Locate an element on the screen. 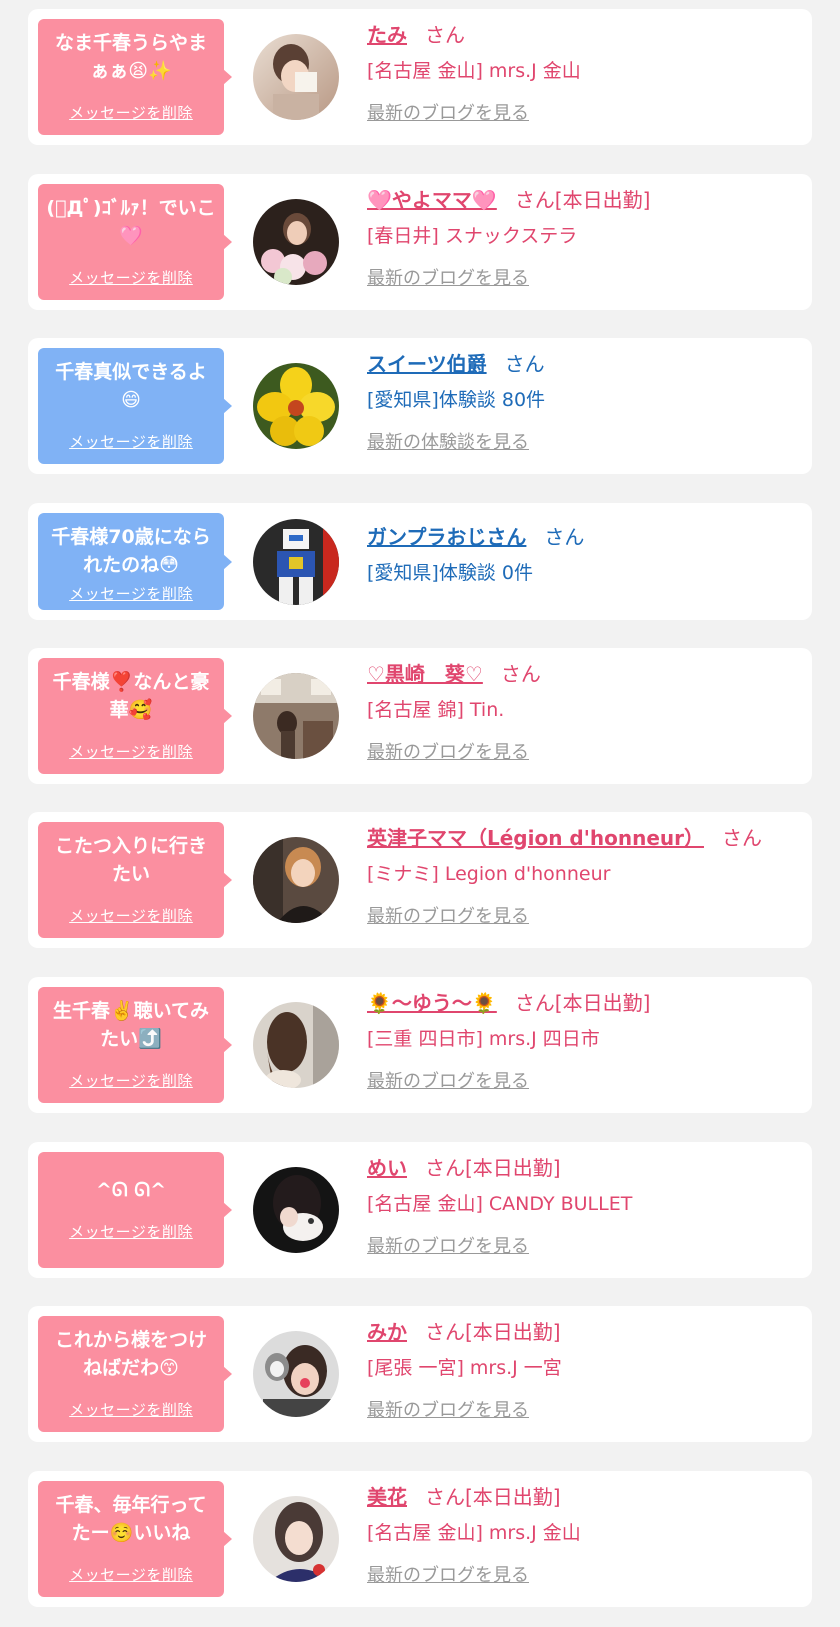 This screenshot has height=1627, width=840. sender-name-link: 🩷やよママ🩷 is located at coordinates (432, 200).